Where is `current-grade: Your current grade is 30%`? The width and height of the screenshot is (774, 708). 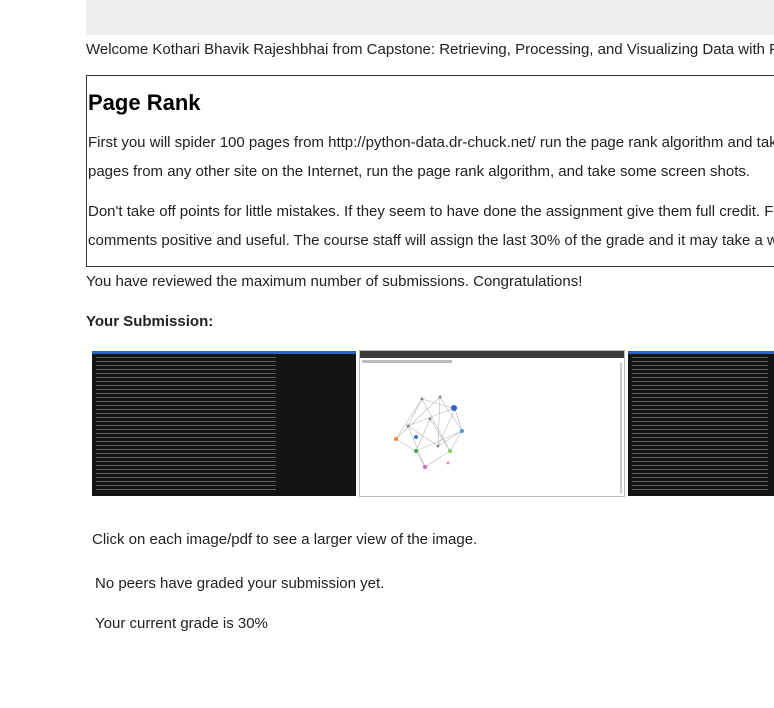
current-grade: Your current grade is 30% is located at coordinates (181, 623).